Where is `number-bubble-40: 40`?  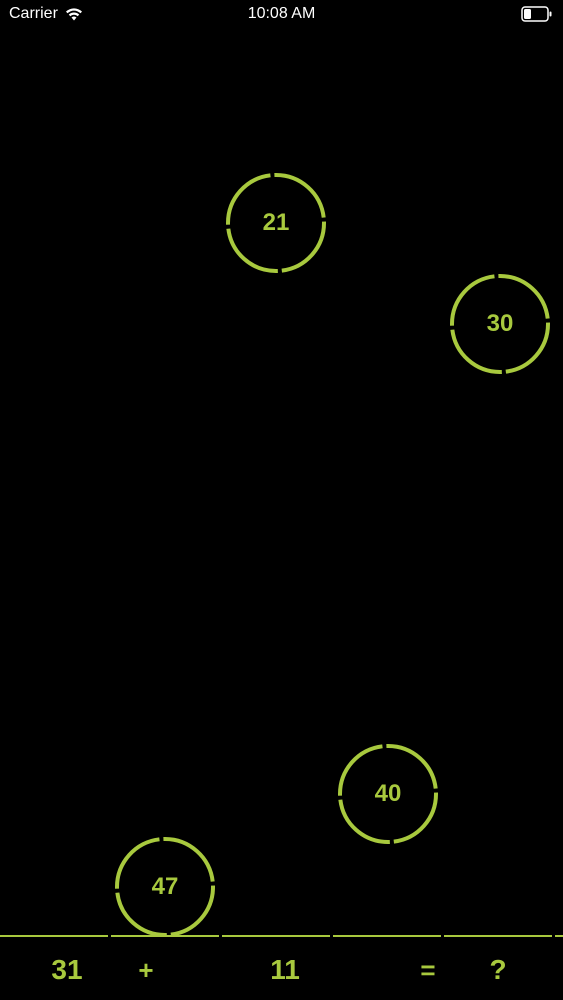 number-bubble-40: 40 is located at coordinates (388, 794).